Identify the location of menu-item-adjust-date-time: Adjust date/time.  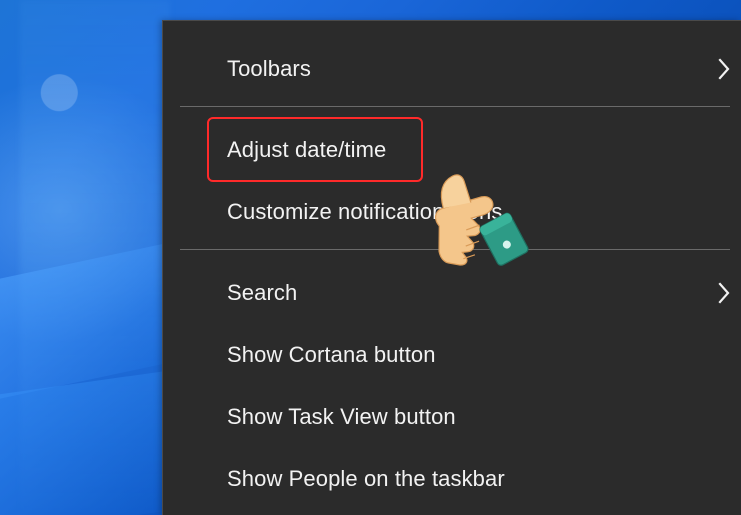
(452, 150).